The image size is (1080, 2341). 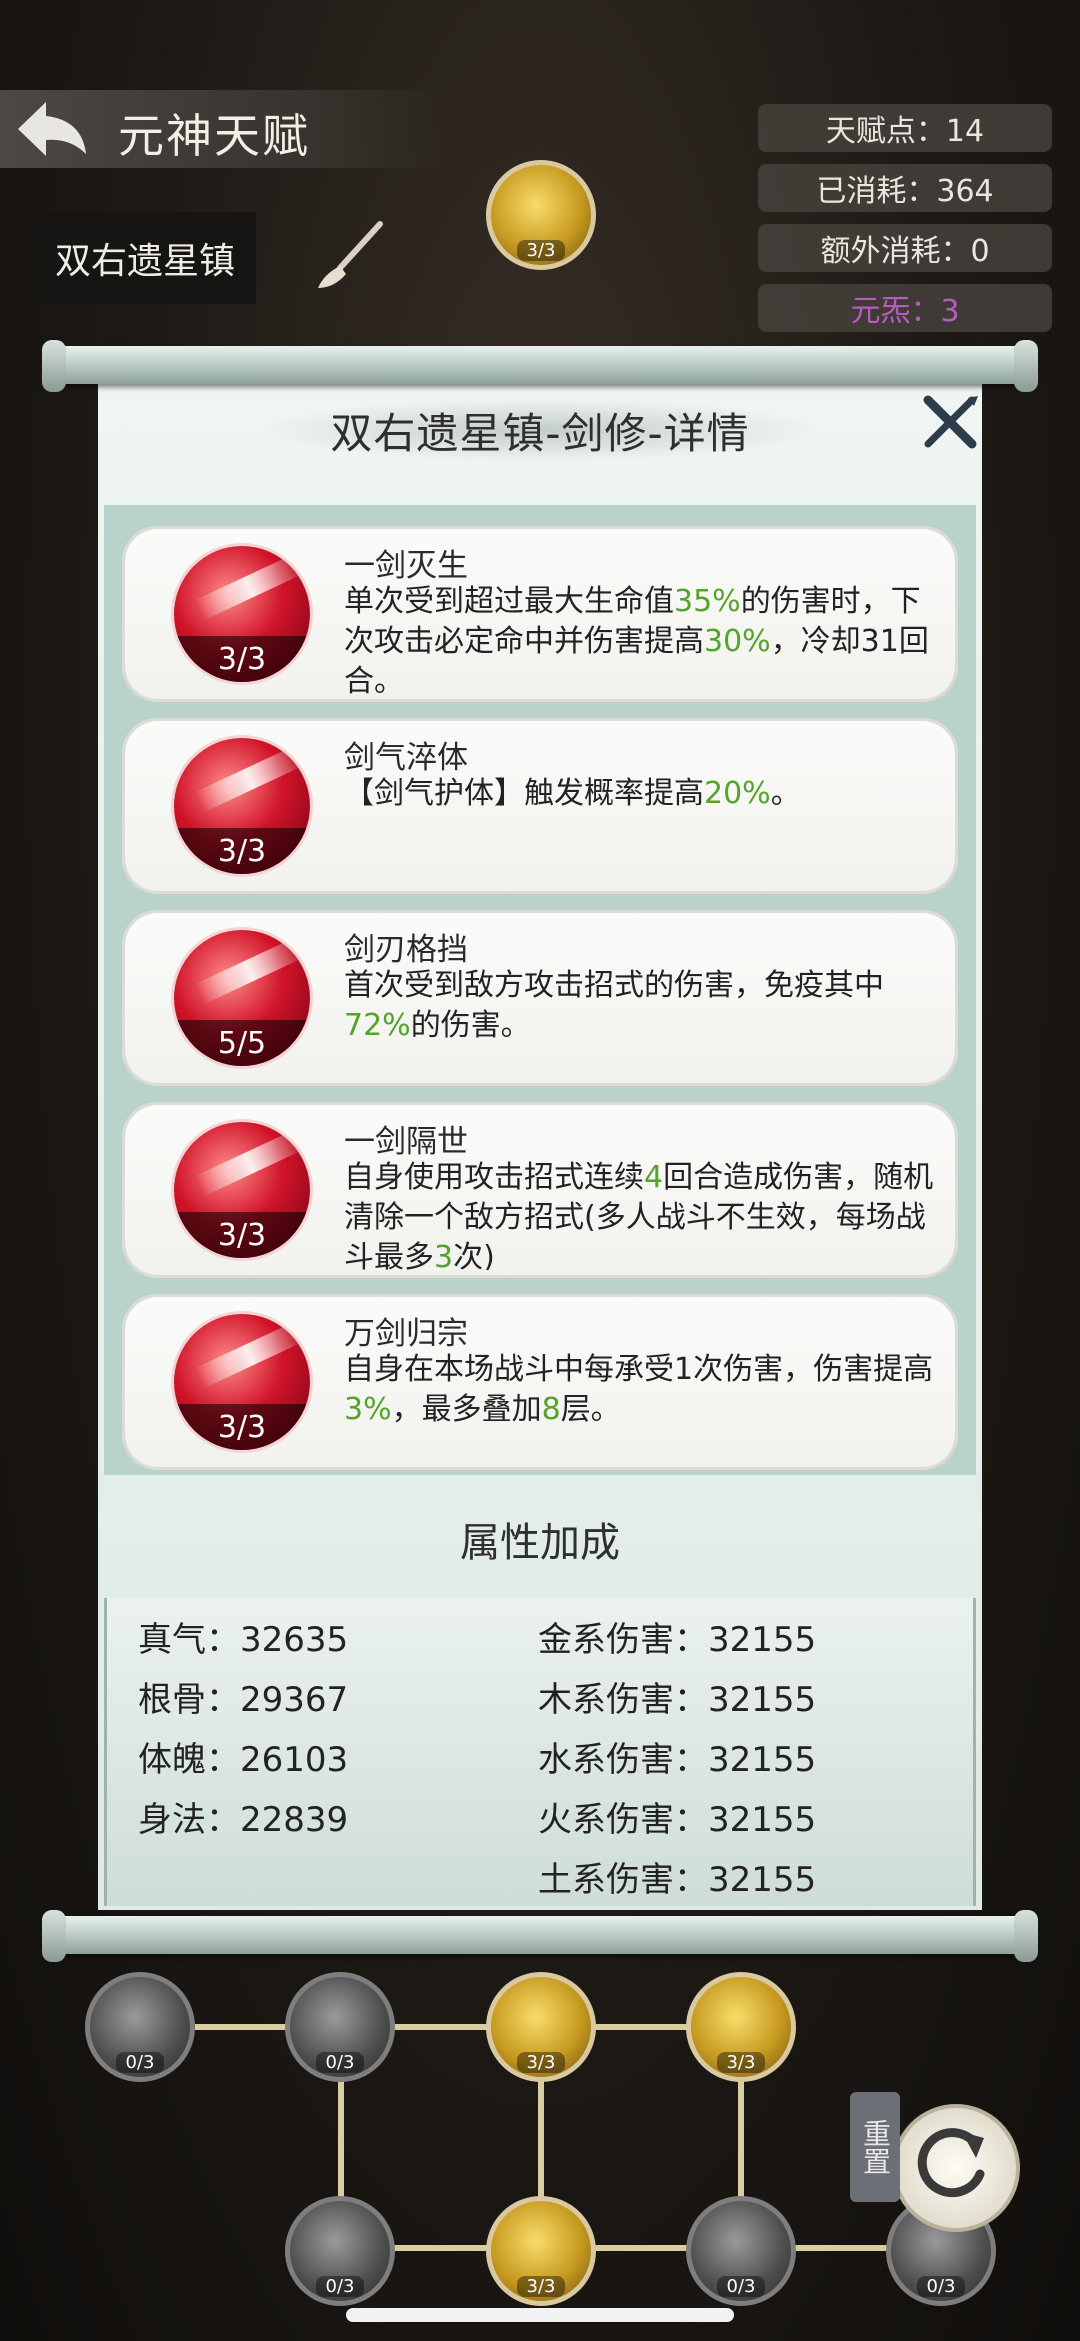 What do you see at coordinates (905, 128) in the screenshot?
I see `talent-points-stat: 天赋点：14` at bounding box center [905, 128].